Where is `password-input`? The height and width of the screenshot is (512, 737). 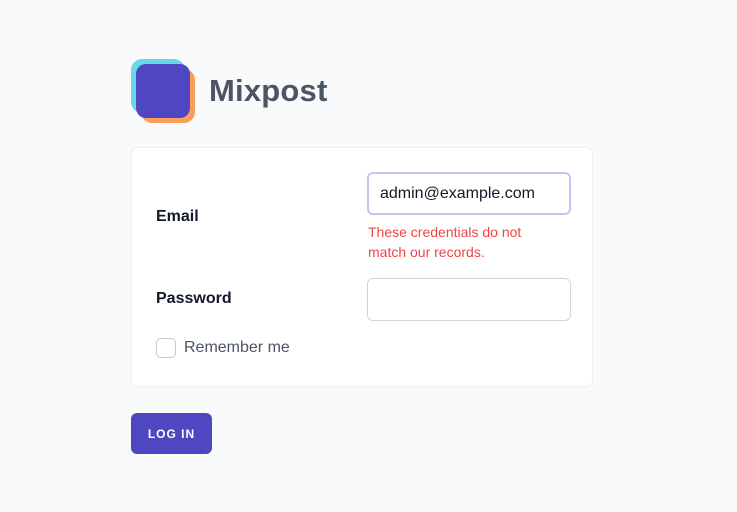 password-input is located at coordinates (469, 299).